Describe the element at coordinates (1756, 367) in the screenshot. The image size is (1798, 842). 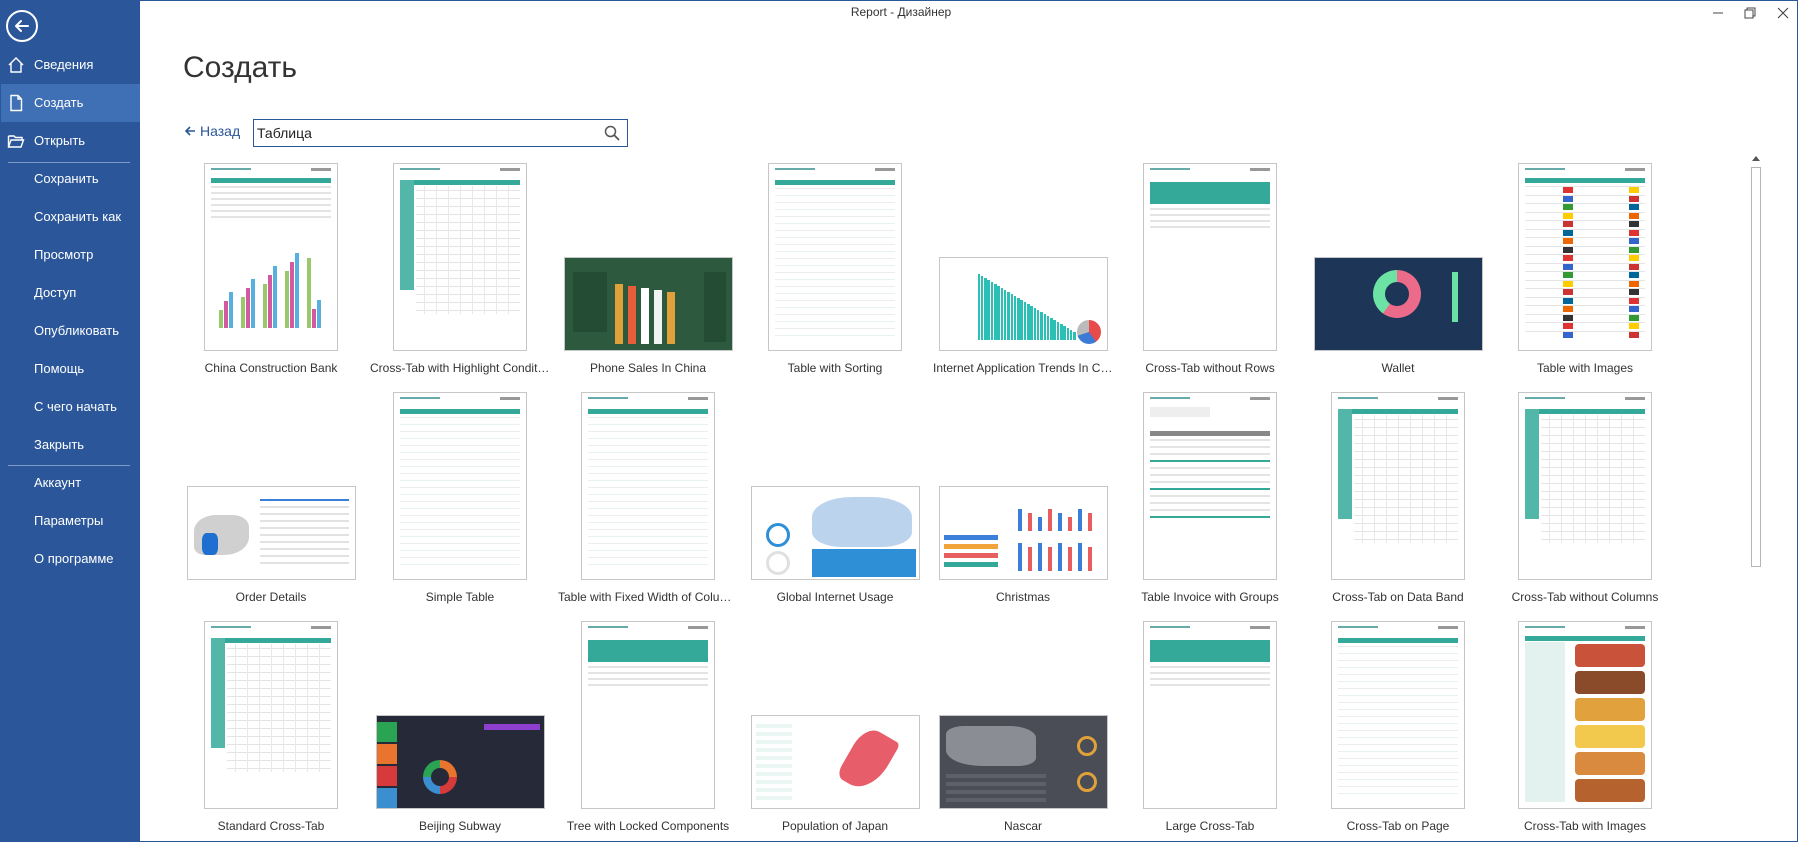
I see `scroll-thumb` at that location.